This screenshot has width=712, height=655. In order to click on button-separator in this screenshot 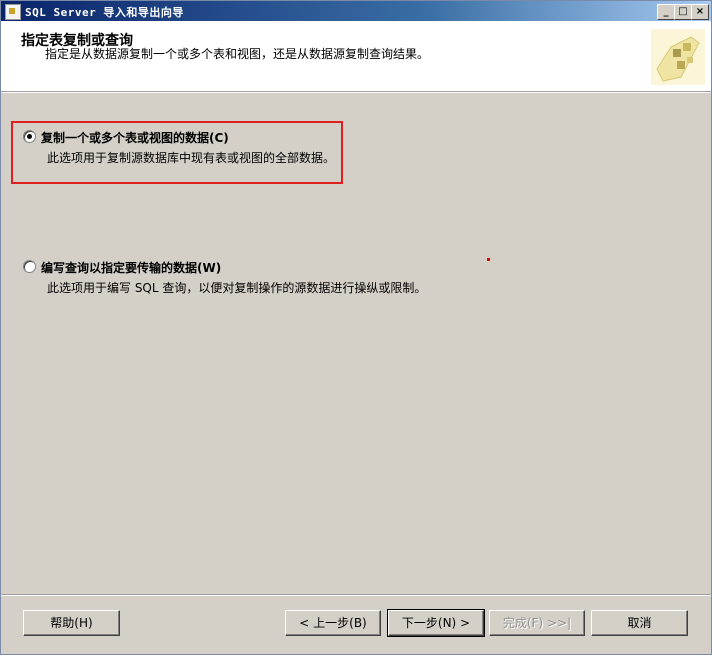, I will do `click(356, 595)`.